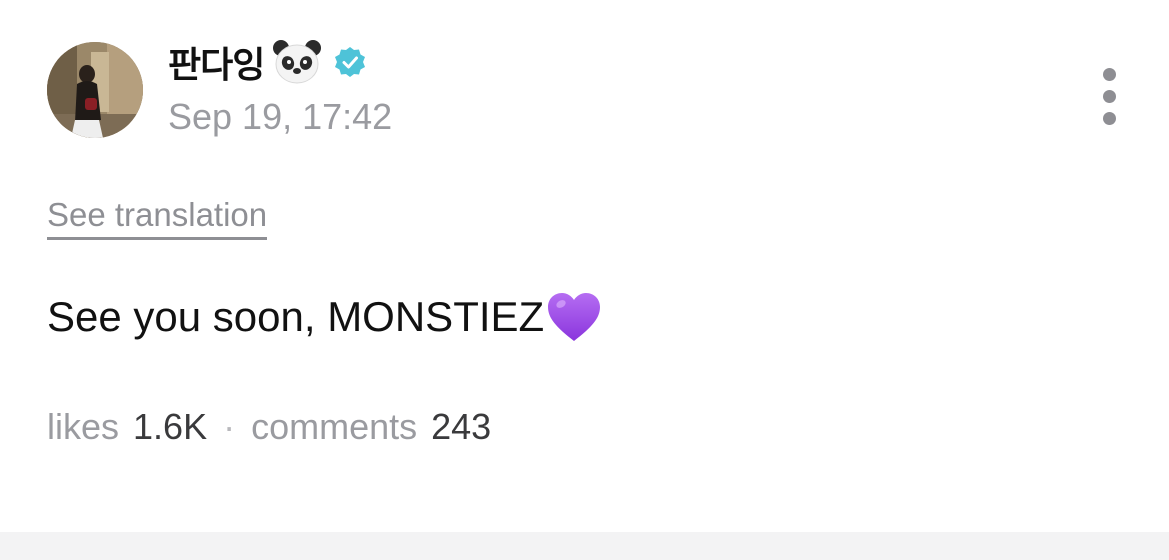  I want to click on profile-photo, so click(95, 90).